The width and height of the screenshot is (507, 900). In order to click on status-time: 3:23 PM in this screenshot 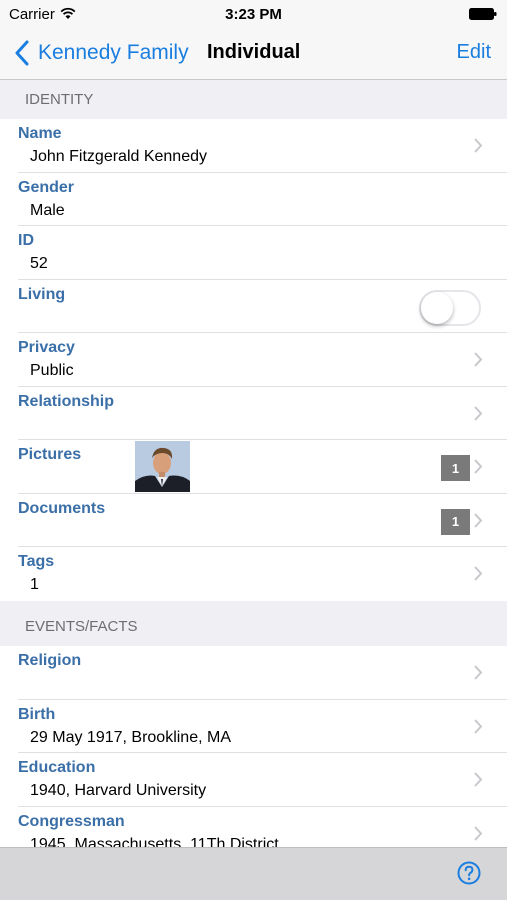, I will do `click(253, 14)`.